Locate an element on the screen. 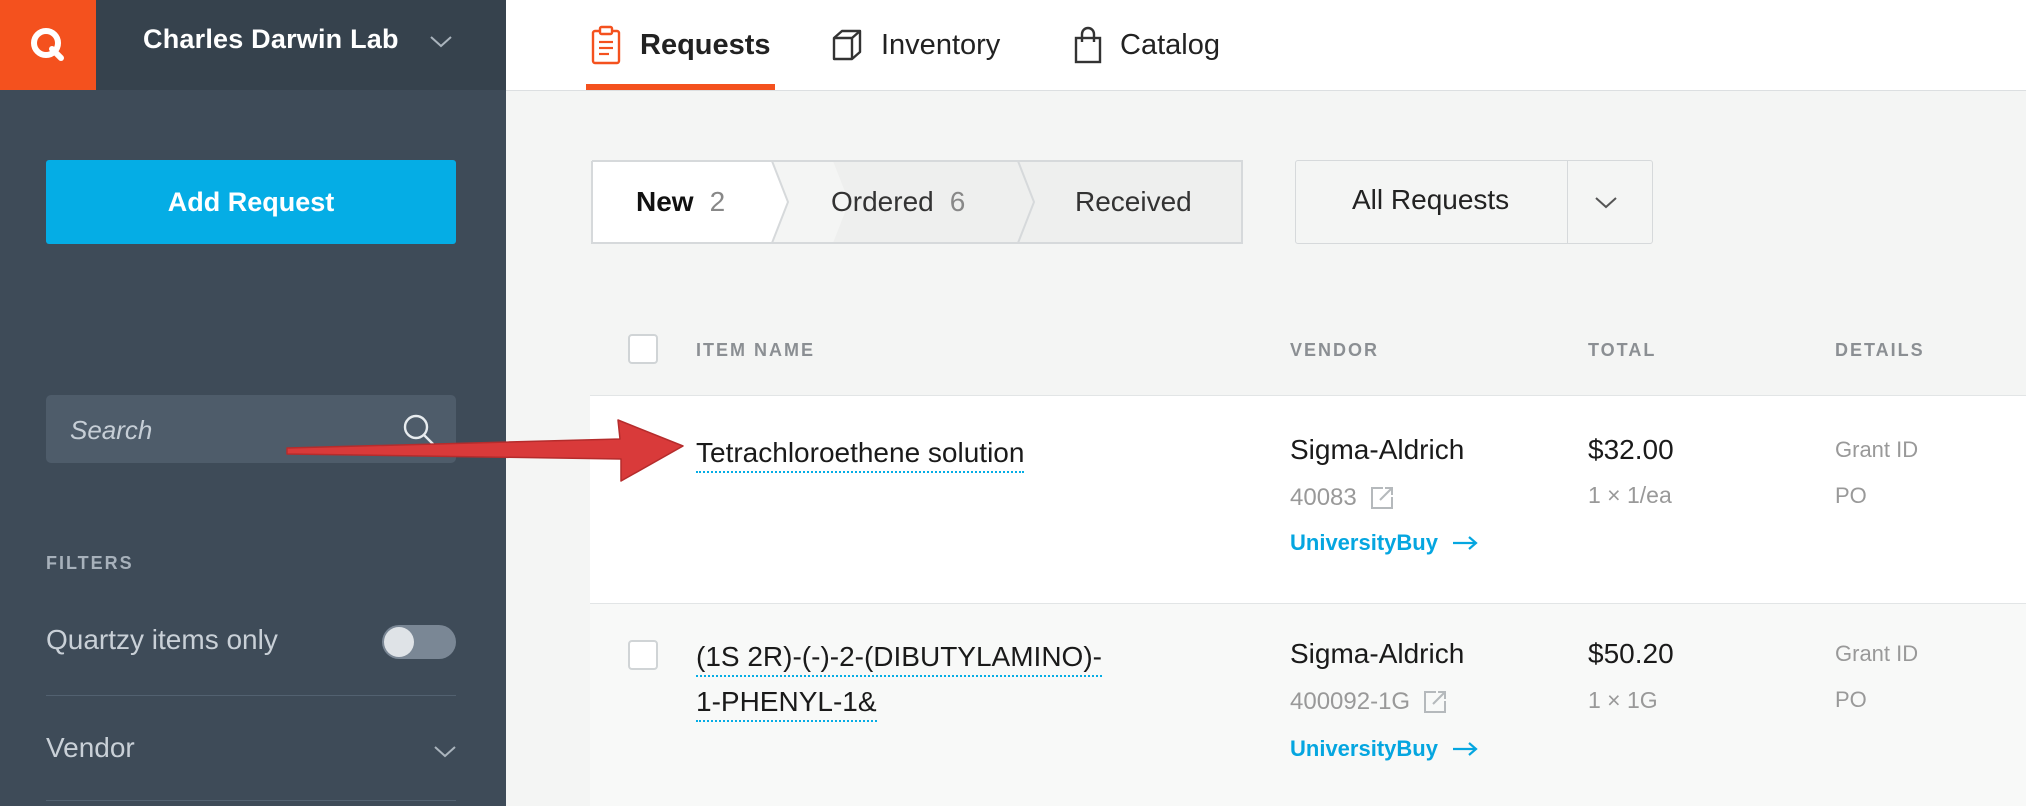 This screenshot has width=2026, height=806. quartzy-items-only-label: Quartzy items only is located at coordinates (162, 639).